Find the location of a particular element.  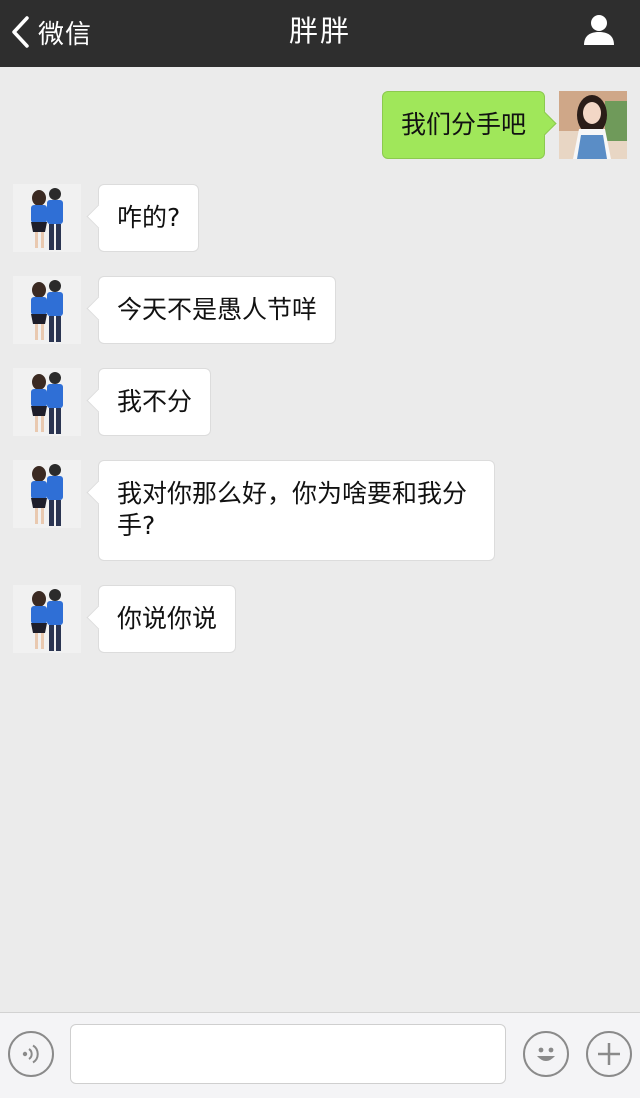

emoji-icon is located at coordinates (546, 1054).